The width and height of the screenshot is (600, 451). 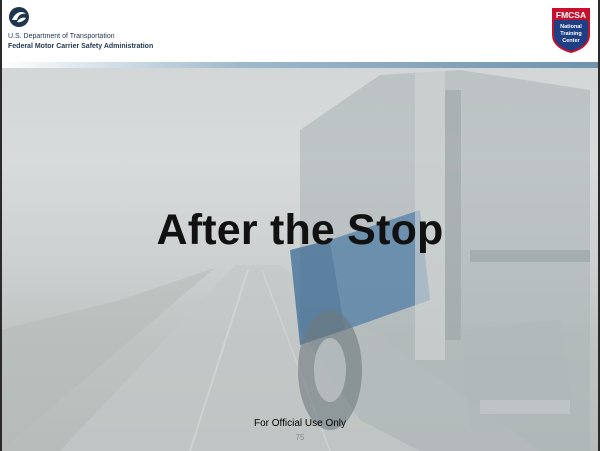 I want to click on page-number: 75, so click(x=300, y=437).